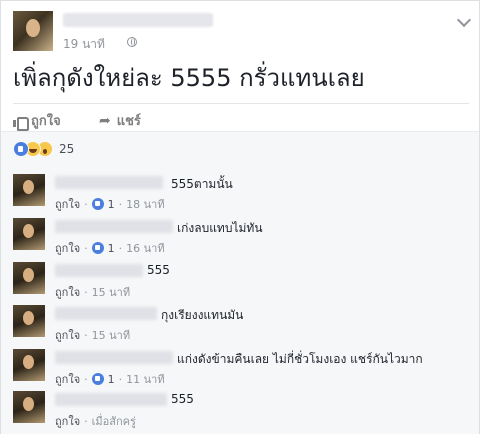 The image size is (480, 434). What do you see at coordinates (33, 31) in the screenshot?
I see `poster-avatar` at bounding box center [33, 31].